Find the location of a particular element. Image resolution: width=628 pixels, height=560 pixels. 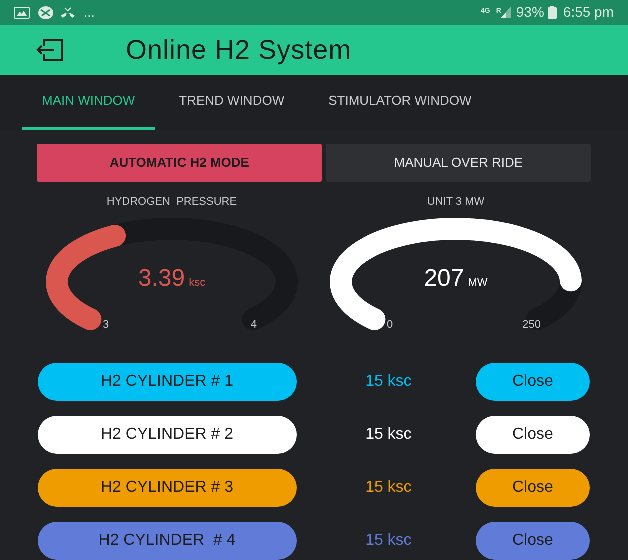

gauge-min: 0 is located at coordinates (390, 325).